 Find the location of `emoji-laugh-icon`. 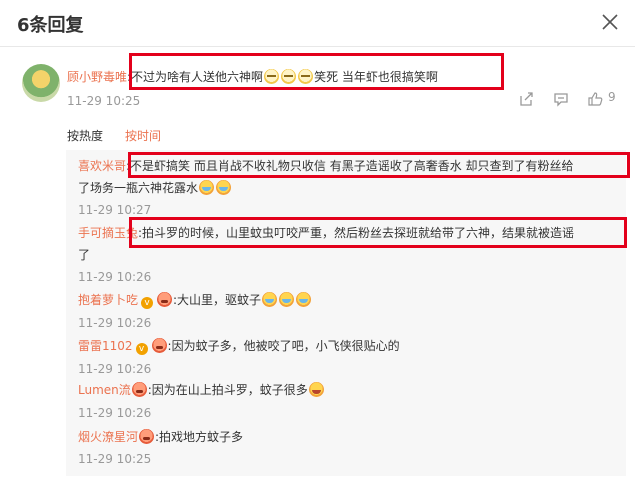

emoji-laugh-icon is located at coordinates (316, 389).